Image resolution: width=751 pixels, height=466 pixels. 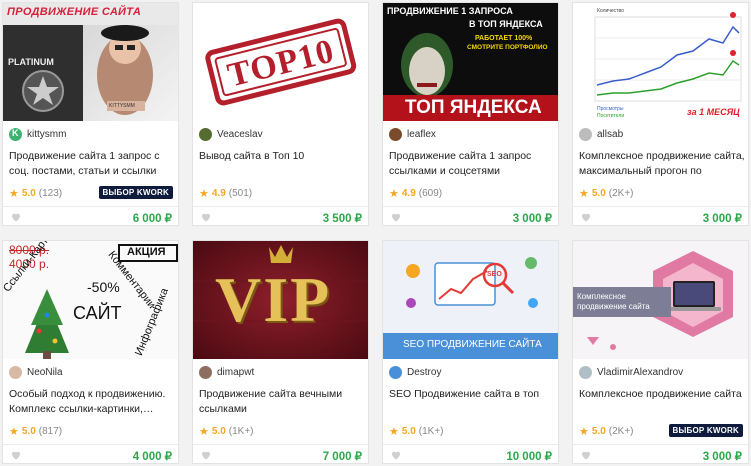 What do you see at coordinates (146, 252) in the screenshot?
I see `promo-label: АКЦИЯ` at bounding box center [146, 252].